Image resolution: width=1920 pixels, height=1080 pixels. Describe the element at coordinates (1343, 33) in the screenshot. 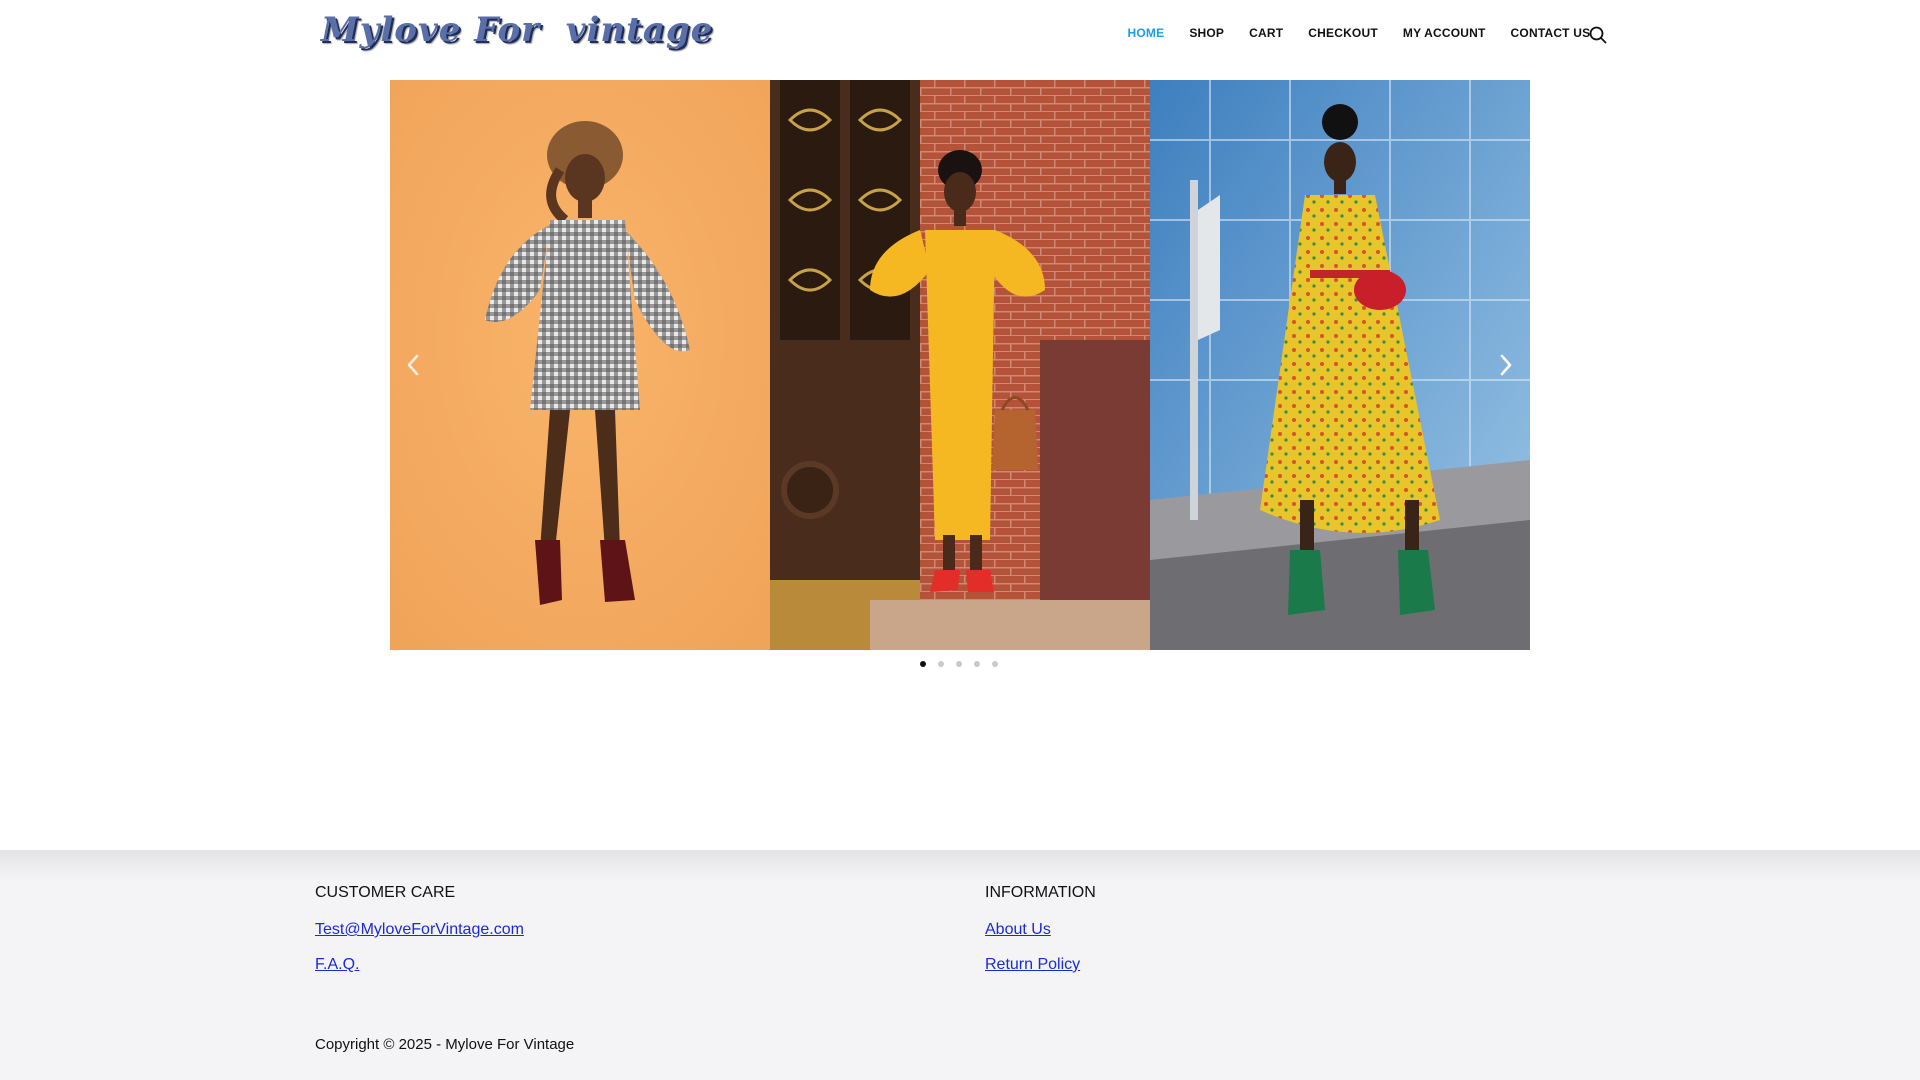

I see `nav-checkout: CHECKOUT` at that location.